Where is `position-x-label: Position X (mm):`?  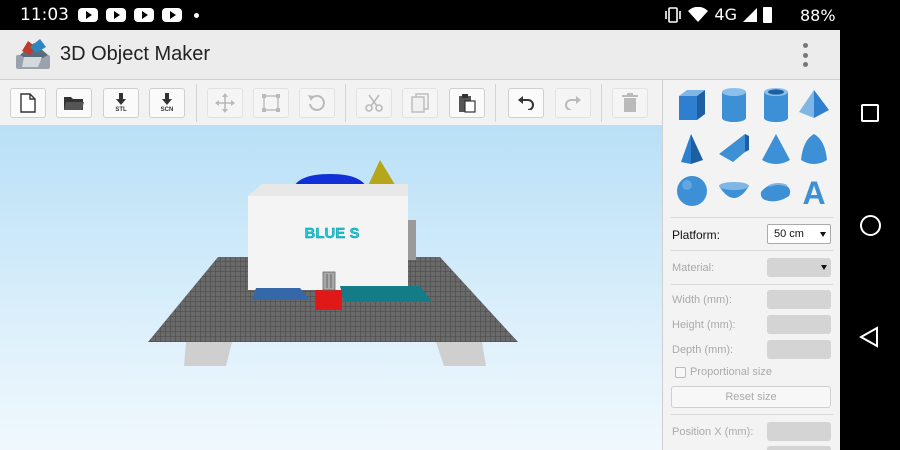
position-x-label: Position X (mm): is located at coordinates (713, 432).